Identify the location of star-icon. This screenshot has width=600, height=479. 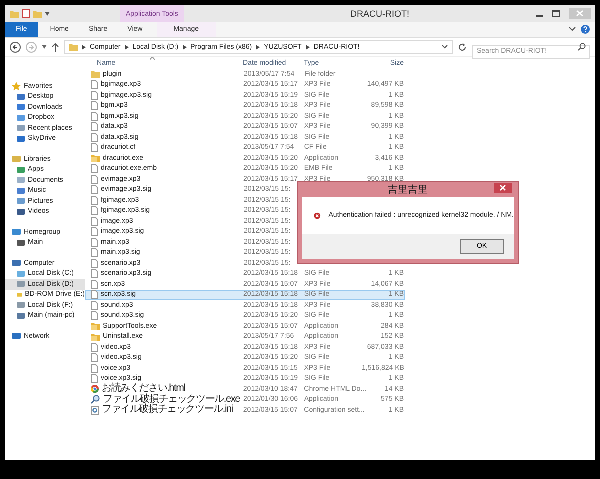
(16, 86).